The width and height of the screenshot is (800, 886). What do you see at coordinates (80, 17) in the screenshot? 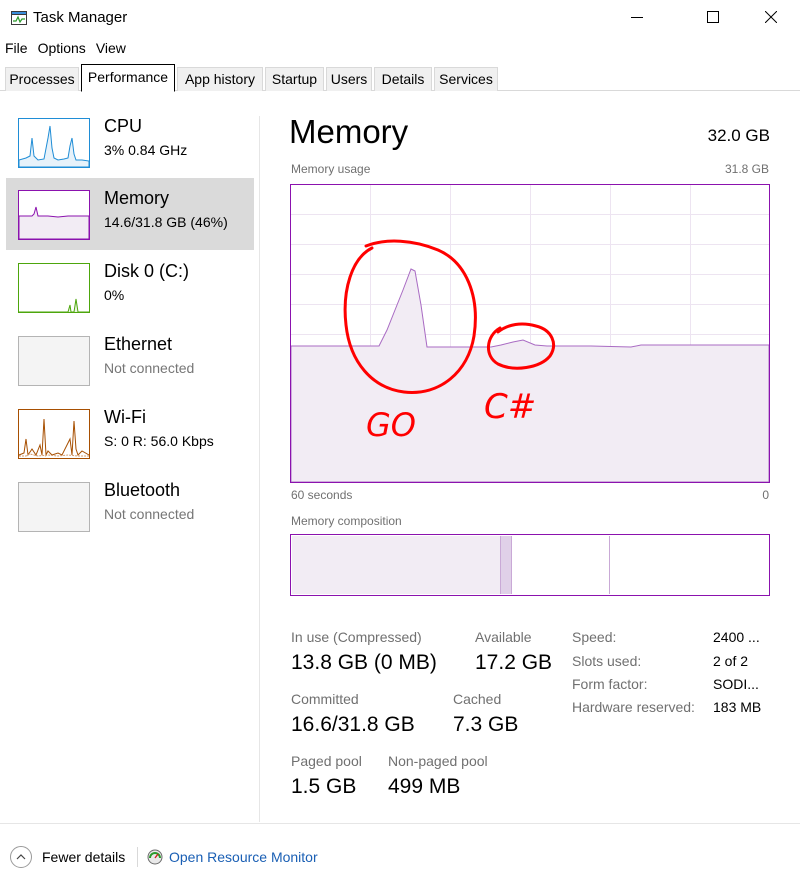
I see `window-title: Task Manager` at bounding box center [80, 17].